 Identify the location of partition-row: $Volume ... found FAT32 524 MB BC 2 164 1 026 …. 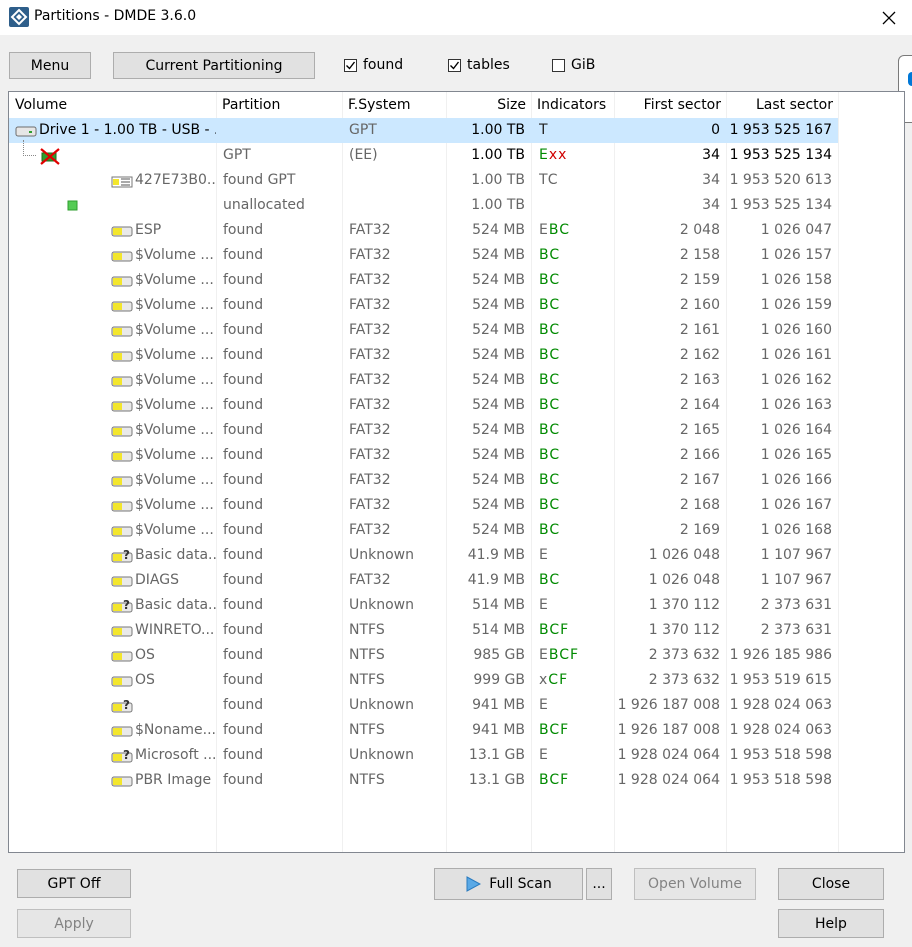
(456, 405).